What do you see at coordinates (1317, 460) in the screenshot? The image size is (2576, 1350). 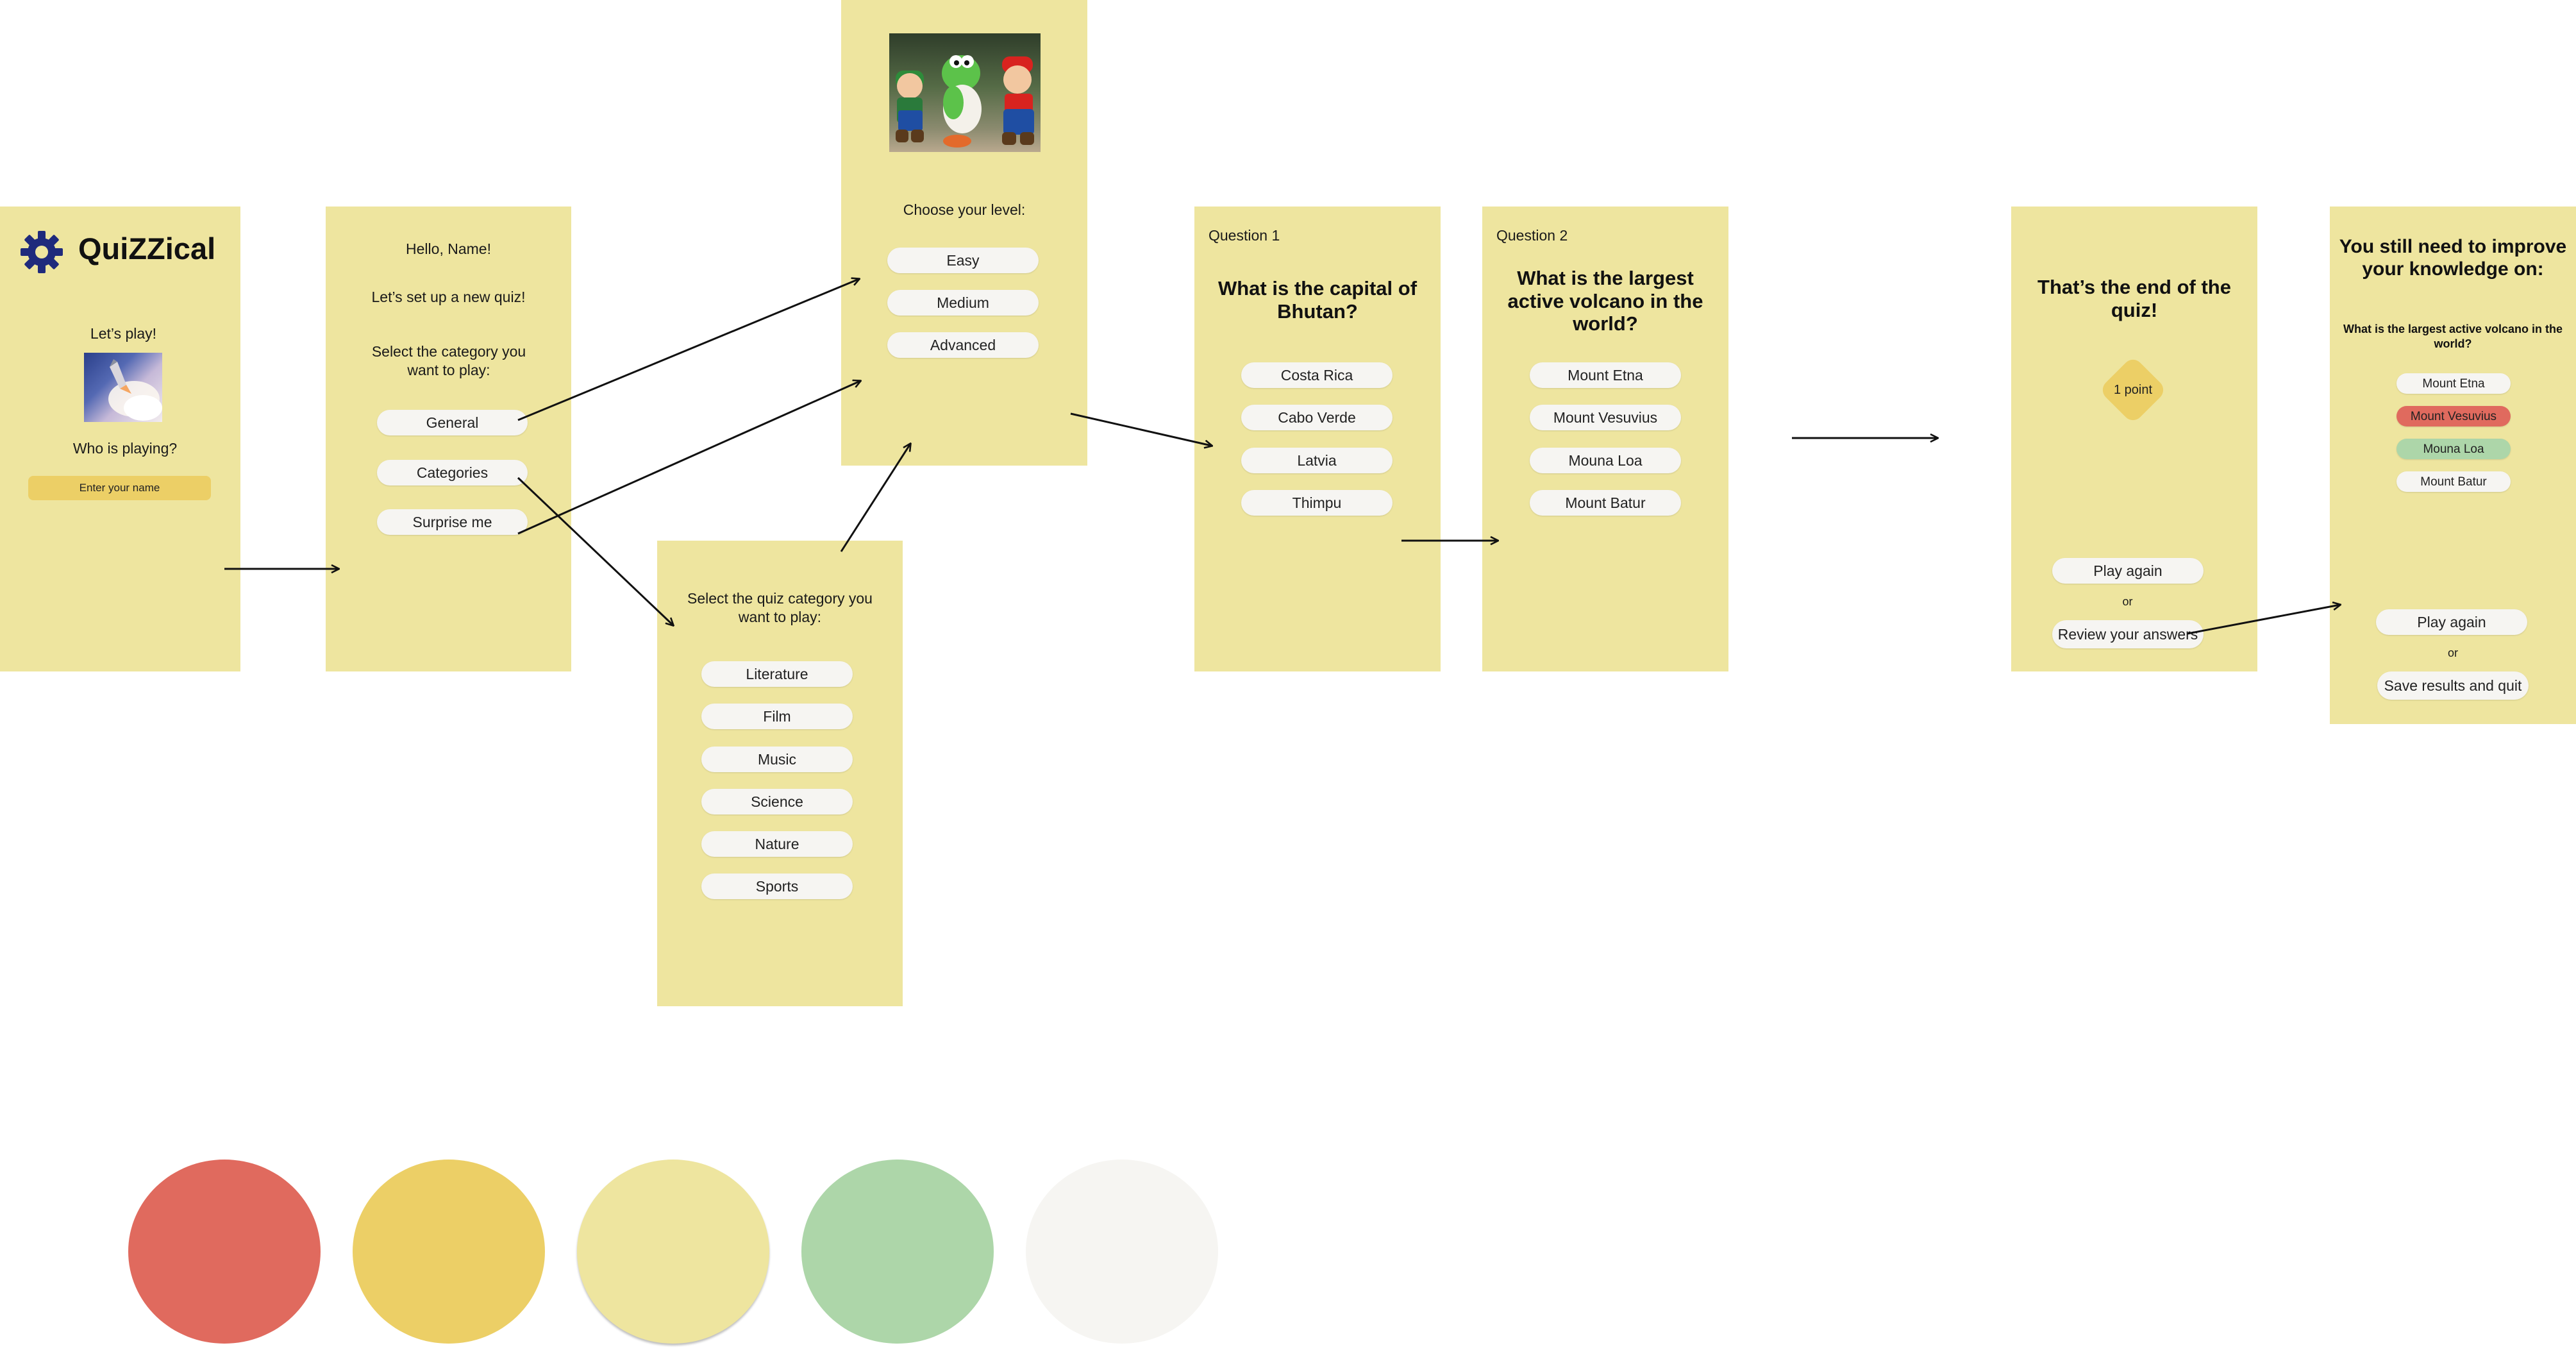 I see `answer-button: Latvia` at bounding box center [1317, 460].